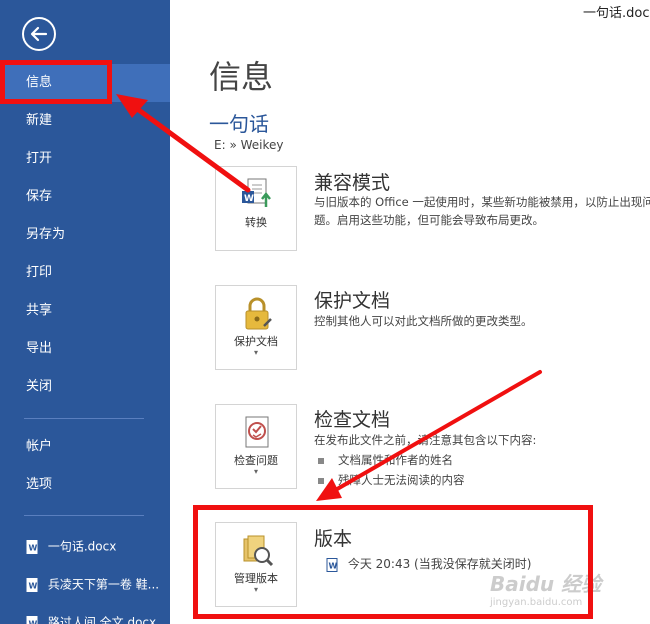  Describe the element at coordinates (425, 440) in the screenshot. I see `inspect-description: 在发布此文件之前，请注意其包含以下内容:` at that location.